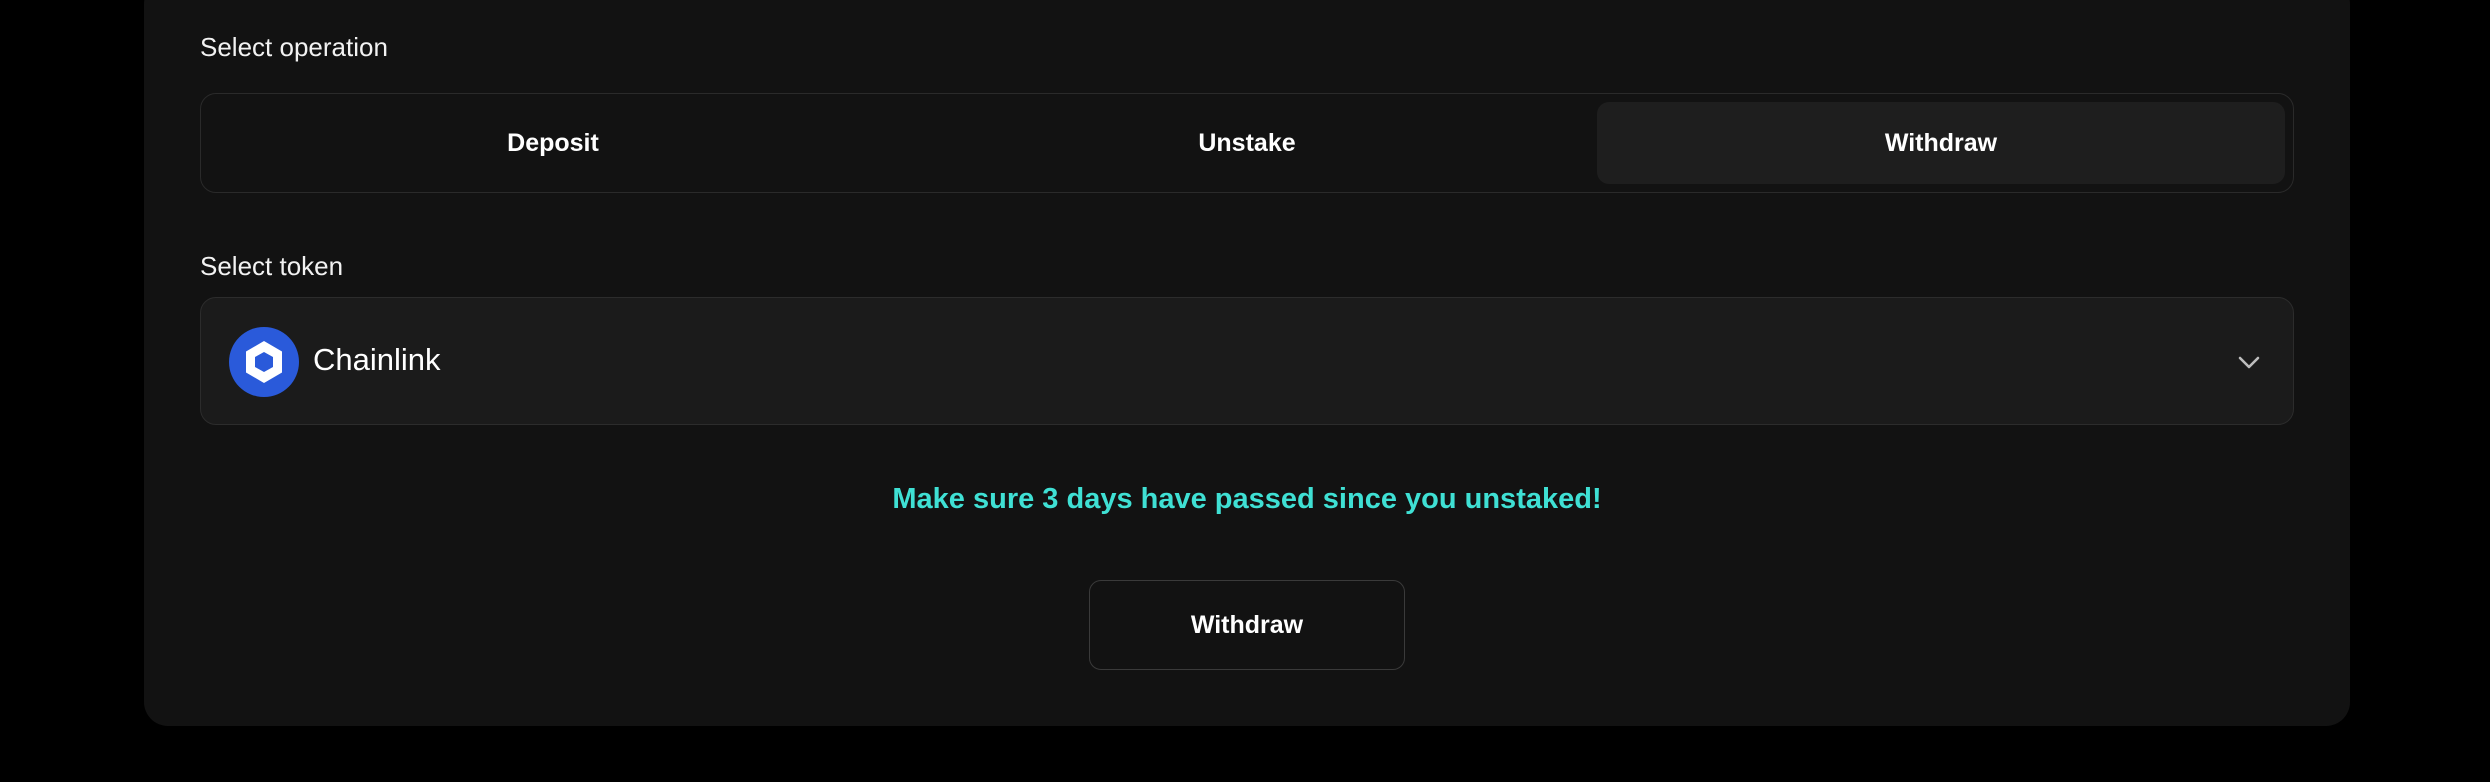 The width and height of the screenshot is (2490, 782). What do you see at coordinates (1247, 361) in the screenshot?
I see `token-select-dropdown: Chainlink` at bounding box center [1247, 361].